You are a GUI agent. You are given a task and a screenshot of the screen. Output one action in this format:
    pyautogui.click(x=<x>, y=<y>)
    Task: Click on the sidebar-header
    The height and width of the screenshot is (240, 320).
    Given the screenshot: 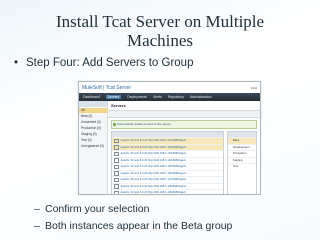 What is the action you would take?
    pyautogui.click(x=93, y=104)
    